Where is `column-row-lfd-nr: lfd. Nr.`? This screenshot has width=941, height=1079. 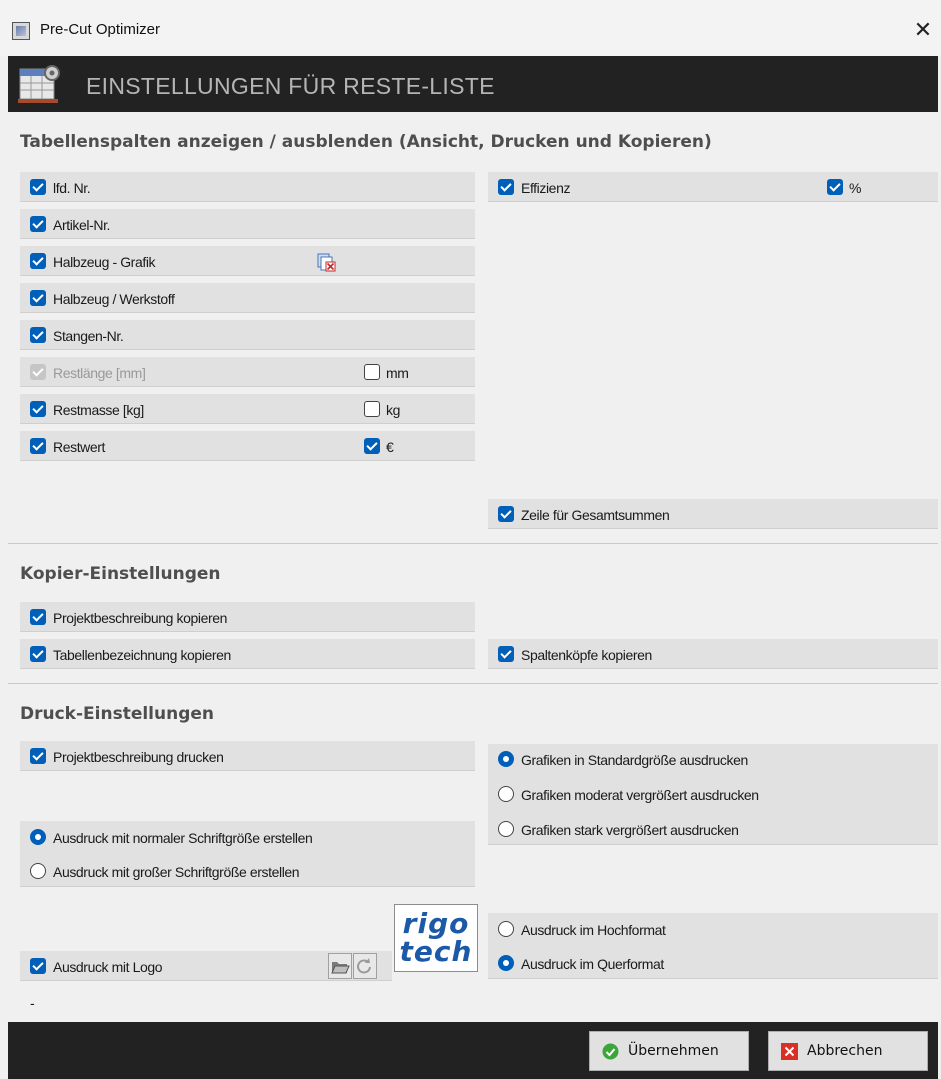
column-row-lfd-nr: lfd. Nr. is located at coordinates (247, 187).